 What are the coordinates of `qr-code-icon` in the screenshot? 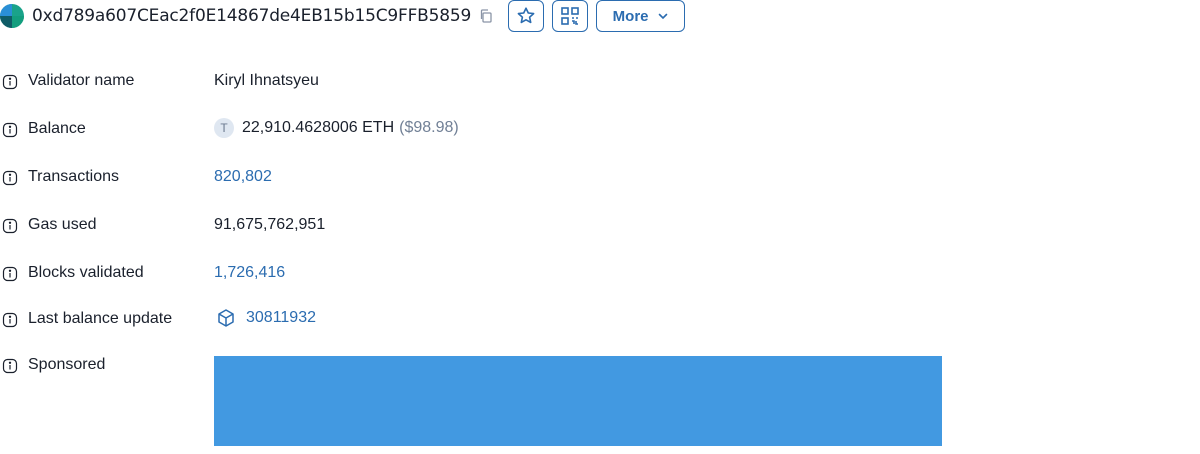 It's located at (570, 16).